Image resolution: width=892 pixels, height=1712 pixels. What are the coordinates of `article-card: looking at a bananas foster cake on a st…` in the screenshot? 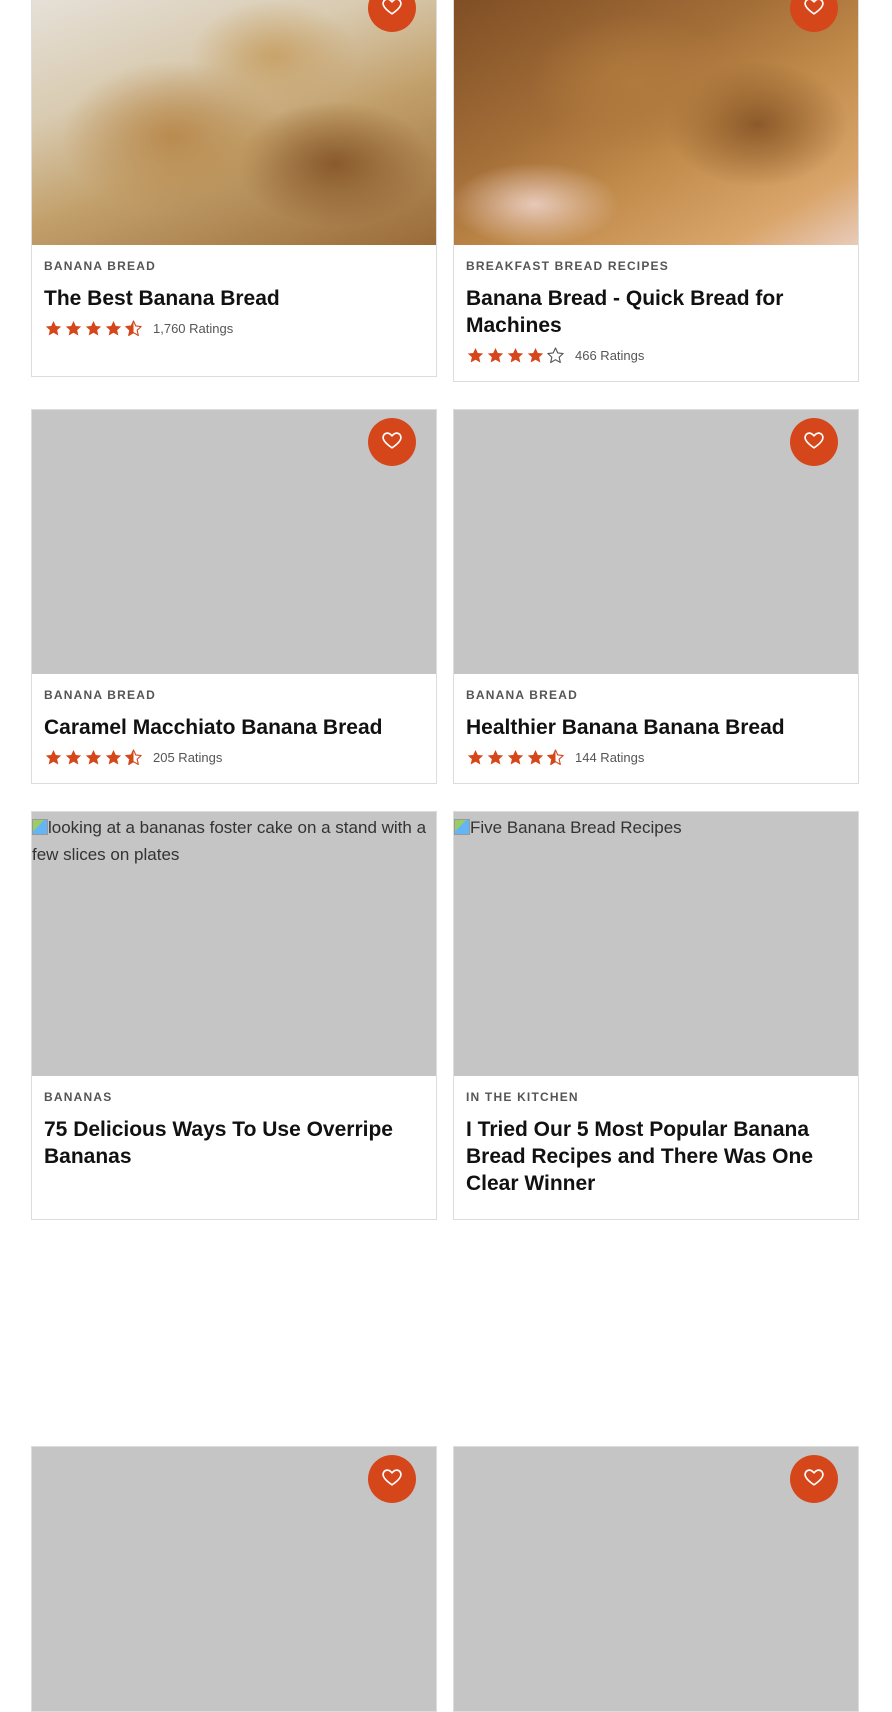 It's located at (234, 1015).